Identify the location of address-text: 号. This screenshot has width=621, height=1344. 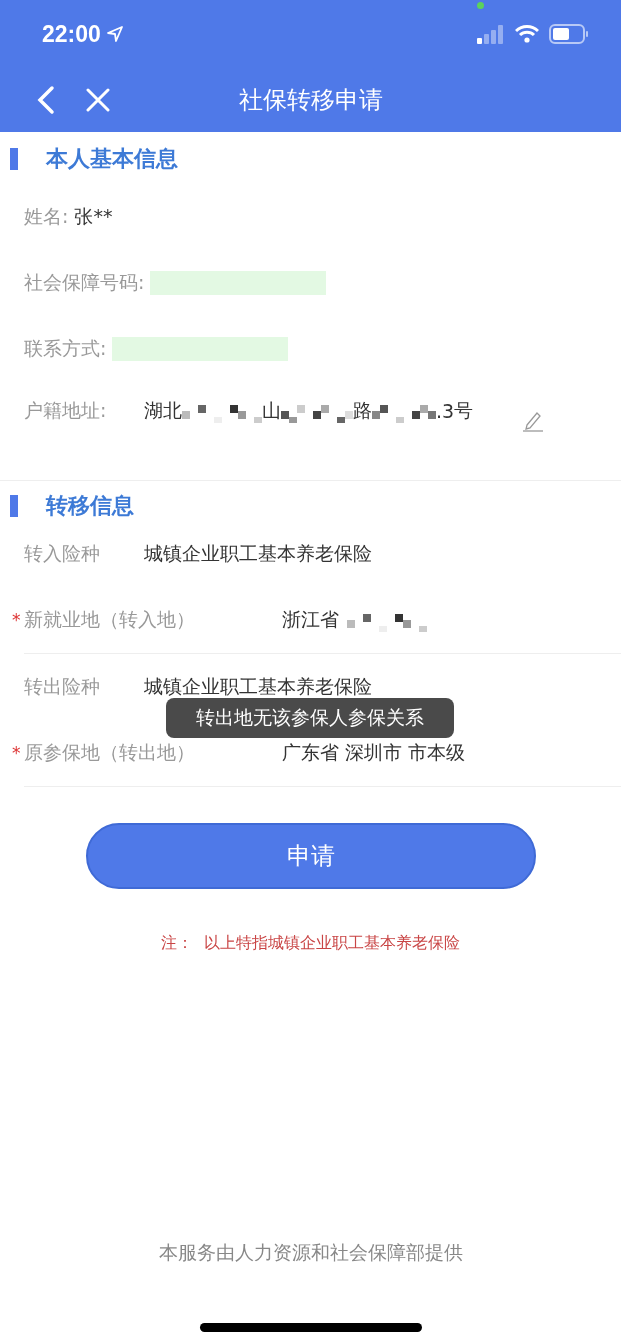
(464, 410).